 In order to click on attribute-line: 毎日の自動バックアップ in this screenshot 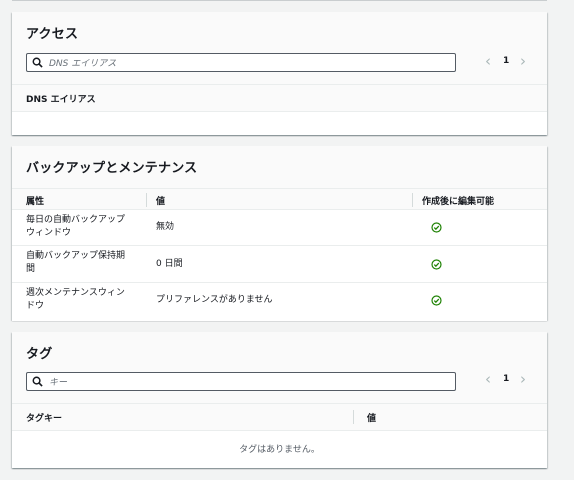, I will do `click(76, 220)`.